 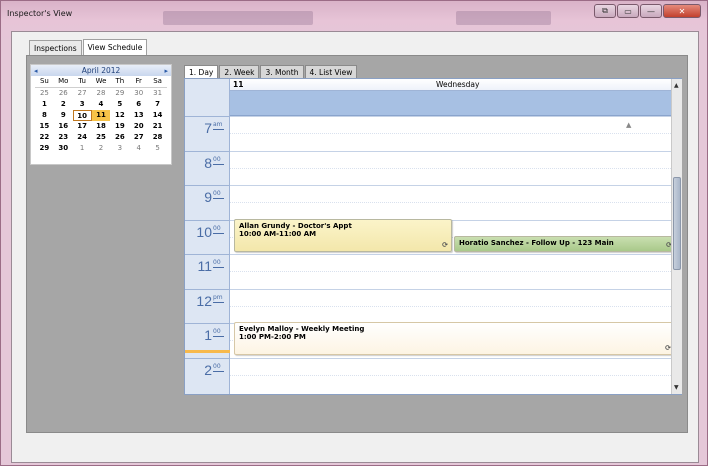 What do you see at coordinates (302, 329) in the screenshot?
I see `appointment-title: Evelyn Malloy - Weekly Meeting` at bounding box center [302, 329].